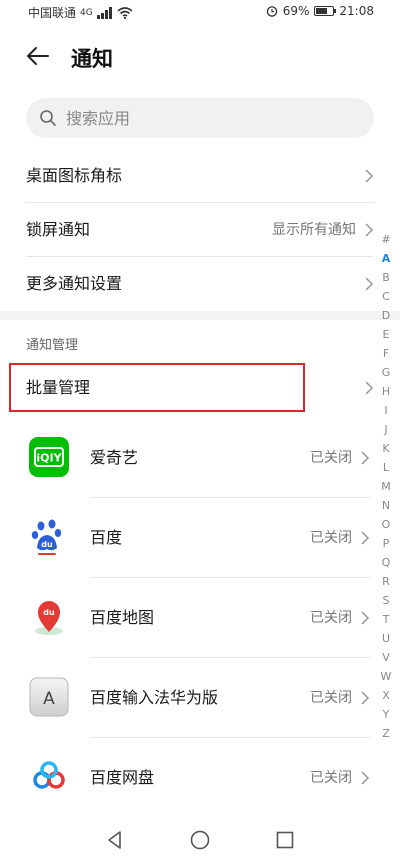 The height and width of the screenshot is (859, 400). I want to click on navigation-bar, so click(200, 840).